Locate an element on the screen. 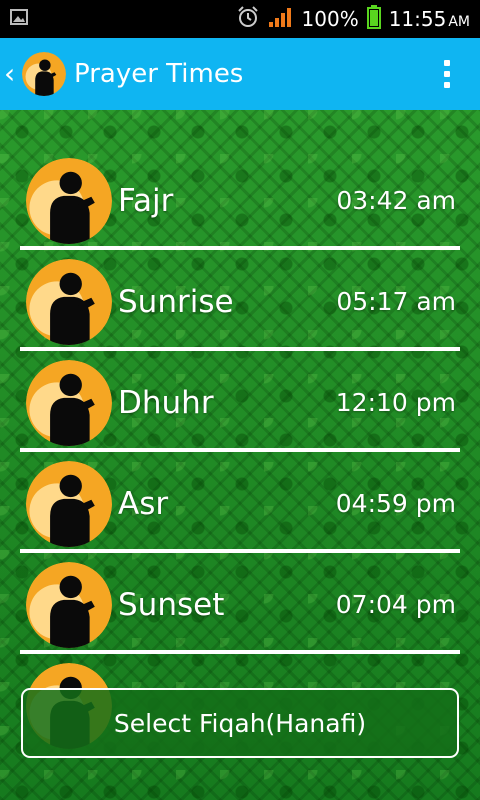 This screenshot has height=800, width=480. status-time: 11:55 AM is located at coordinates (429, 19).